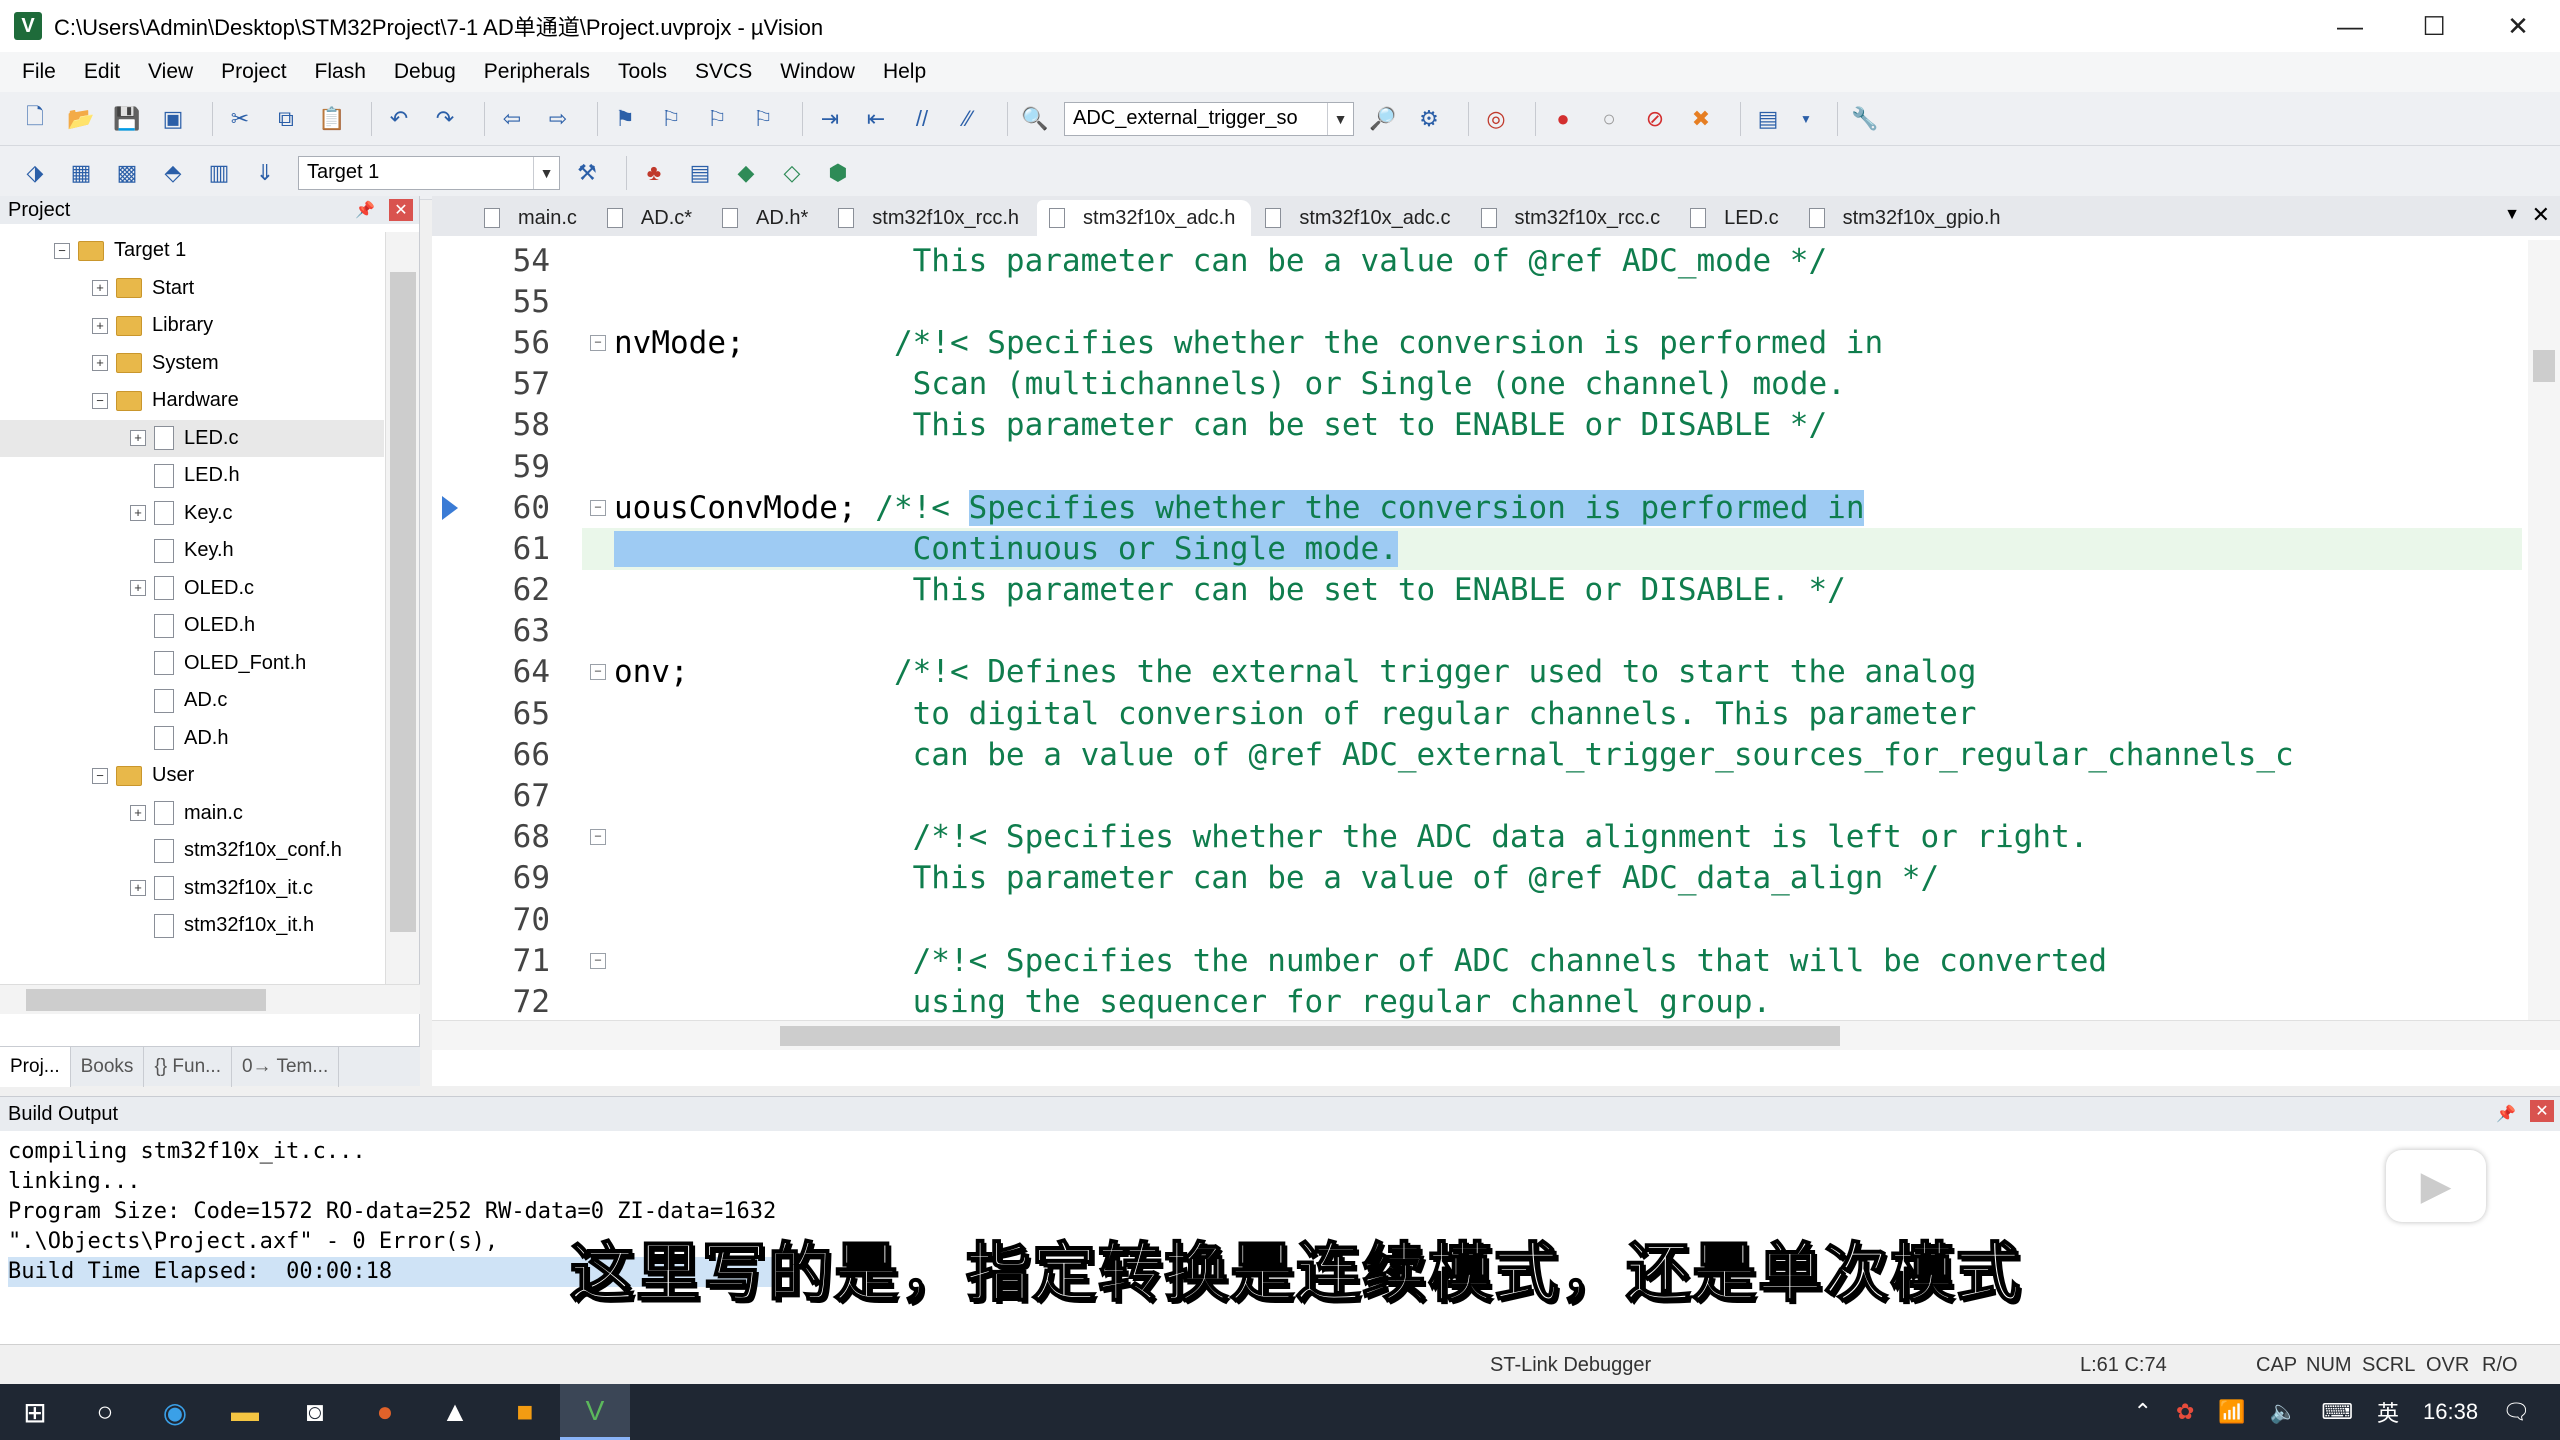 This screenshot has width=2560, height=1440. I want to click on editor-tab: stm32f10x_gpio.h, so click(1907, 218).